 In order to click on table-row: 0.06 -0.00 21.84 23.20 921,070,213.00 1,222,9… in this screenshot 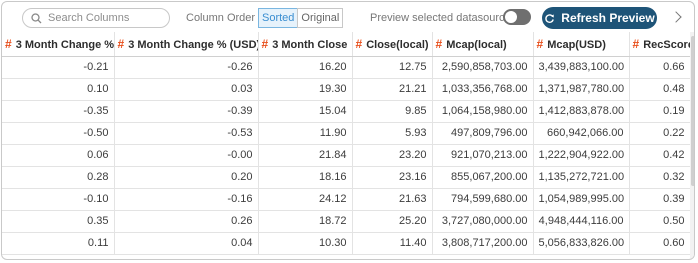, I will do `click(346, 155)`.